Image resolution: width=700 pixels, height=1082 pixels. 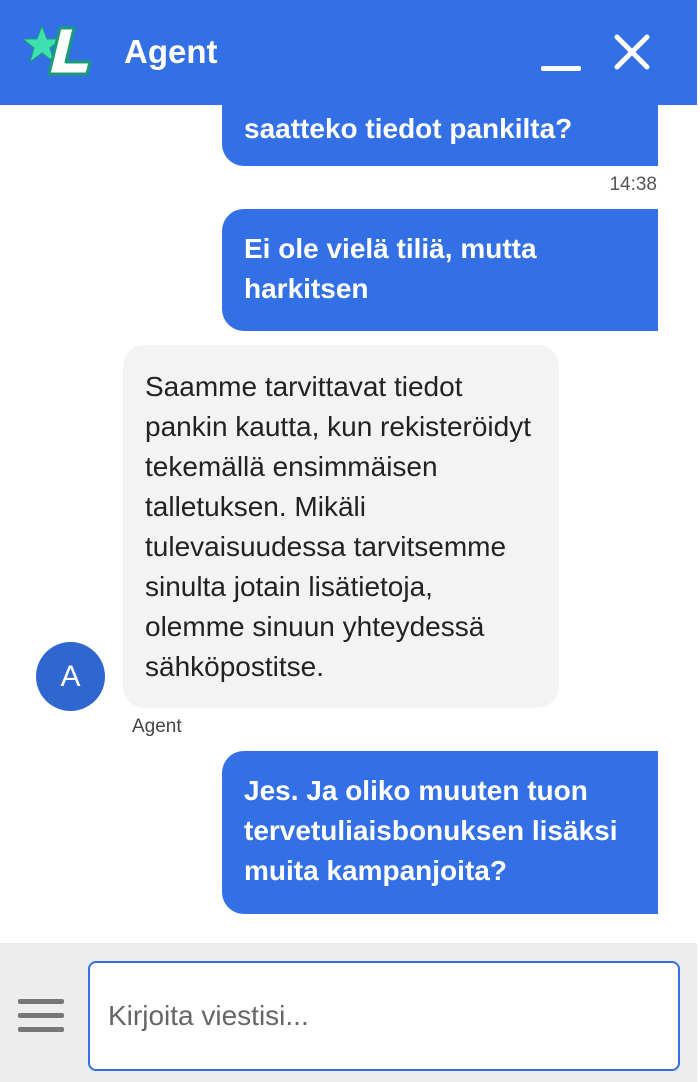 What do you see at coordinates (157, 726) in the screenshot?
I see `agent-sender-name: Agent` at bounding box center [157, 726].